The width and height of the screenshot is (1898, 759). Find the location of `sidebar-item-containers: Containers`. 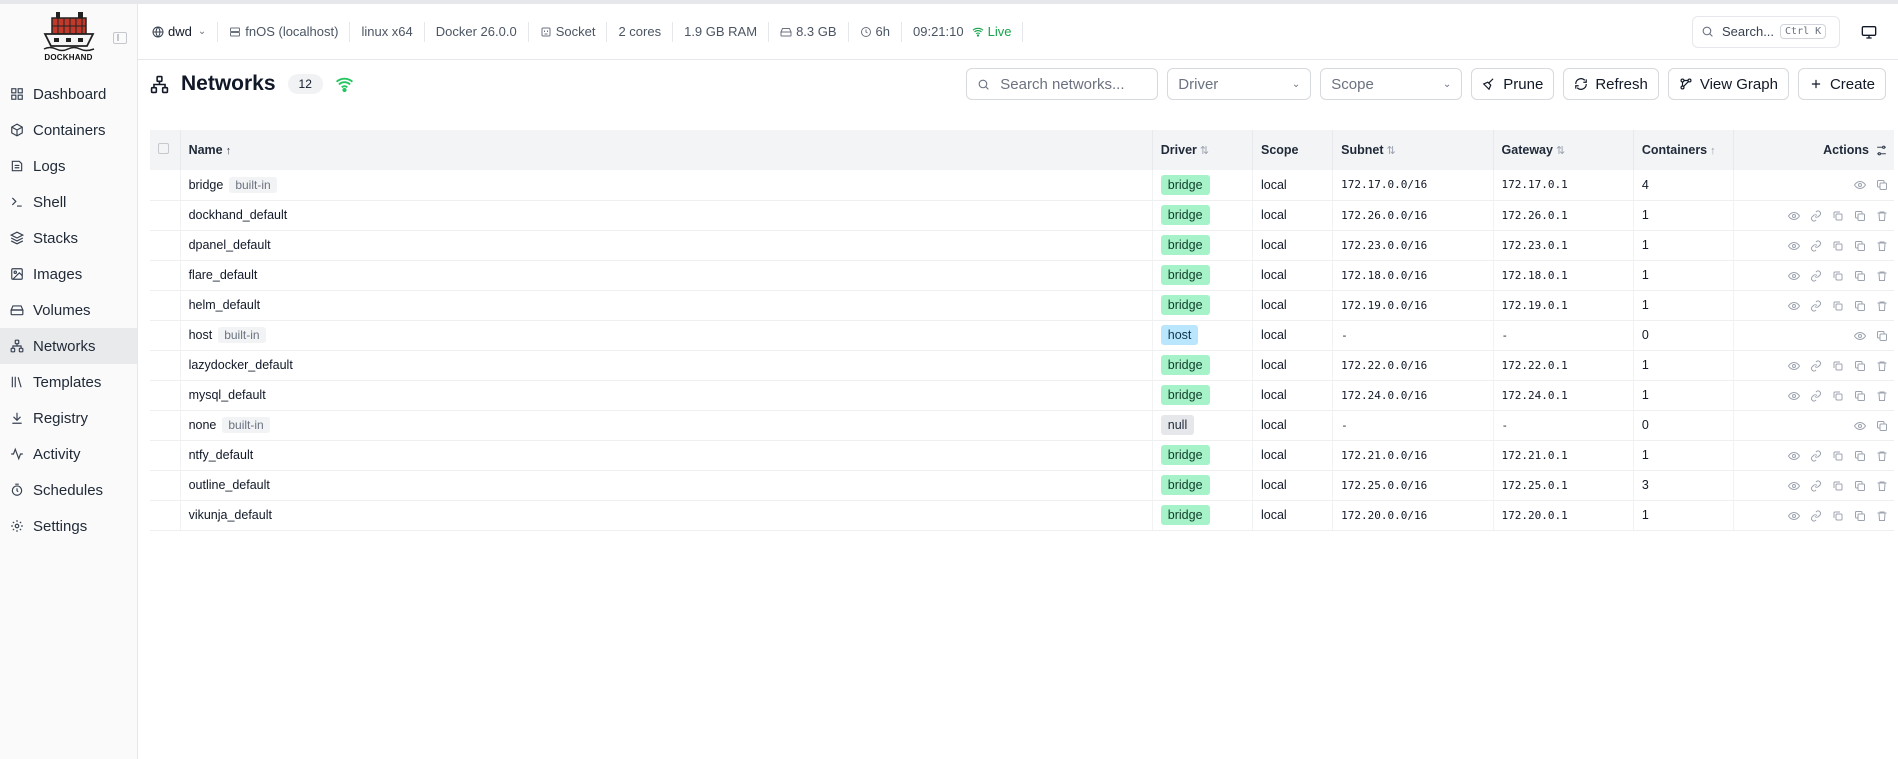

sidebar-item-containers: Containers is located at coordinates (68, 130).